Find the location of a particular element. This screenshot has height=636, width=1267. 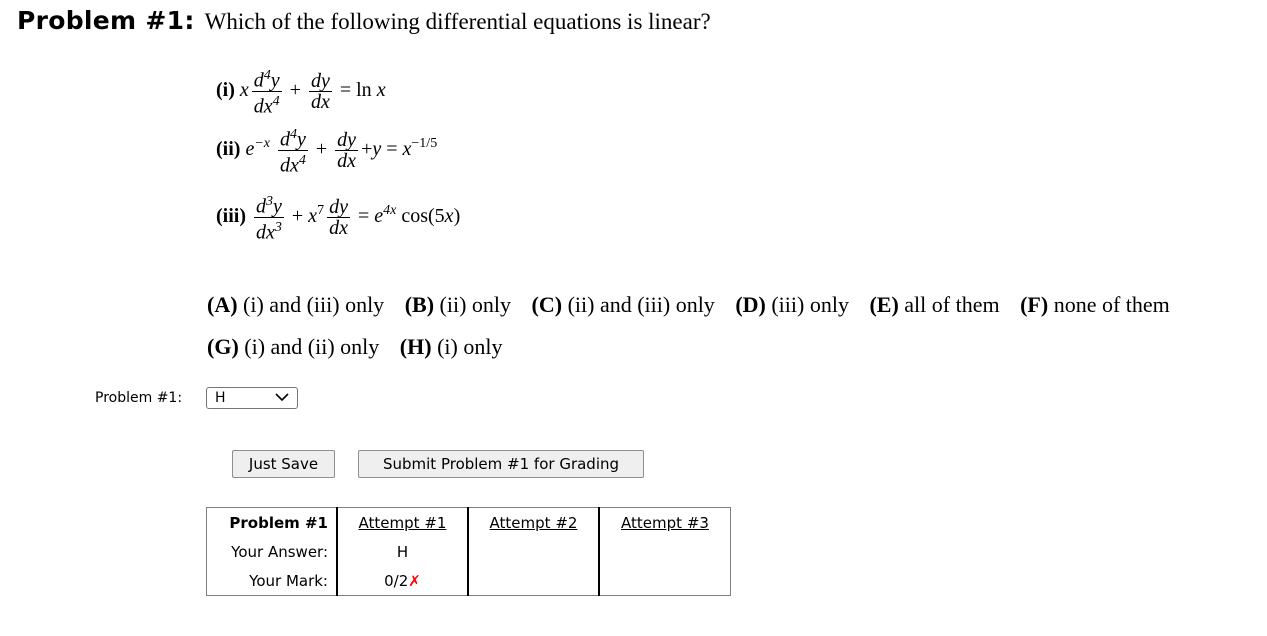

submit-for-grading-button: Submit Problem #1 for Grading is located at coordinates (501, 464).